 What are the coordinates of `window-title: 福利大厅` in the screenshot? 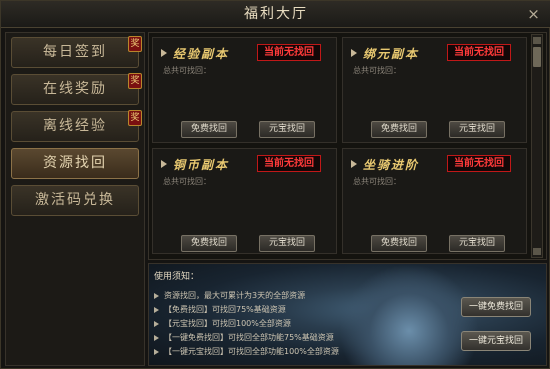 It's located at (276, 14).